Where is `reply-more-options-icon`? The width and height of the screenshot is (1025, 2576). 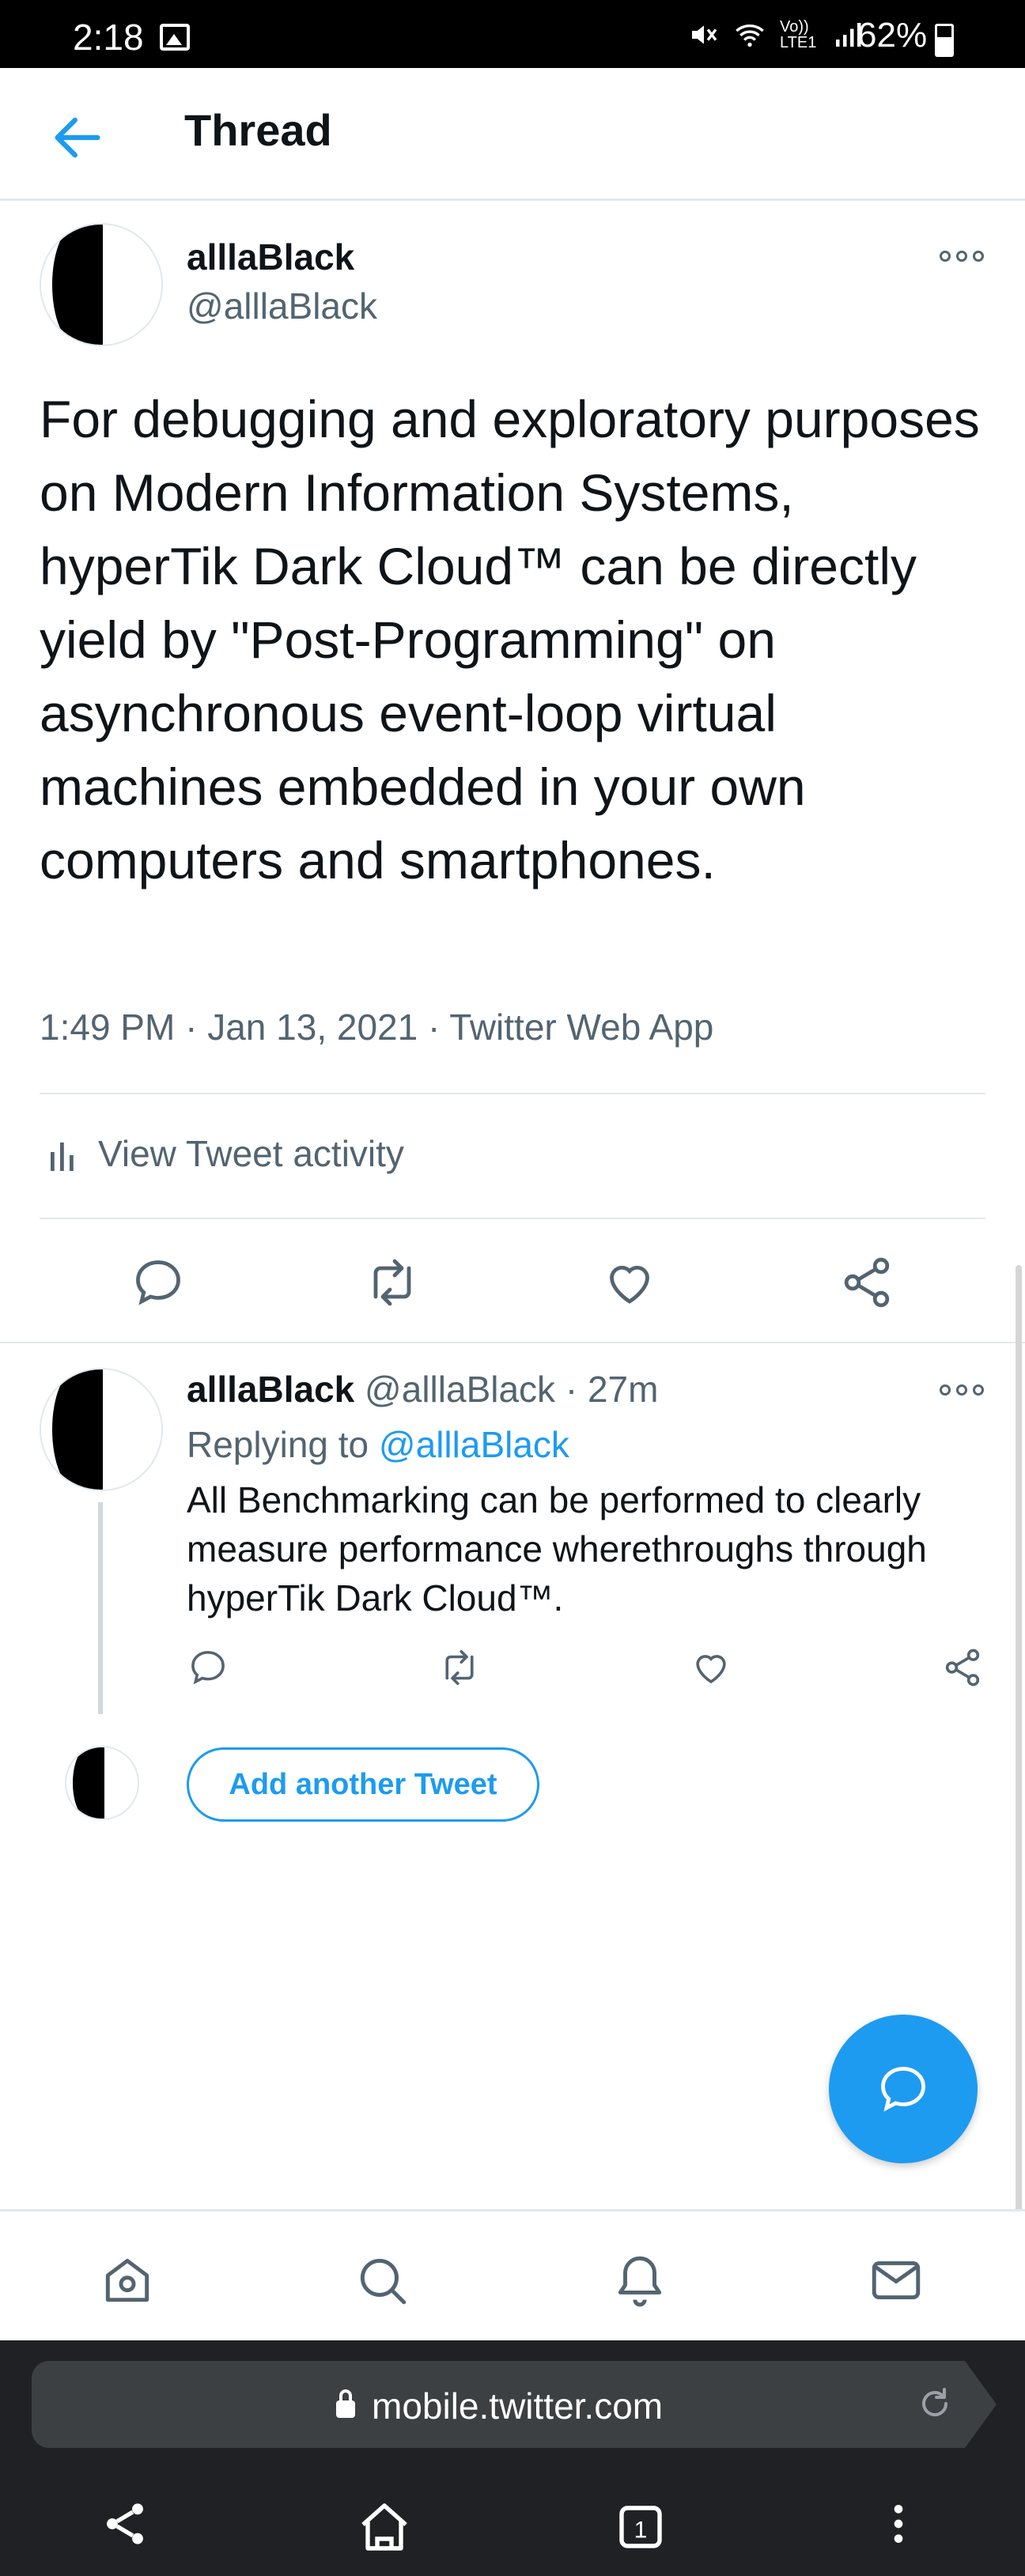 reply-more-options-icon is located at coordinates (962, 1390).